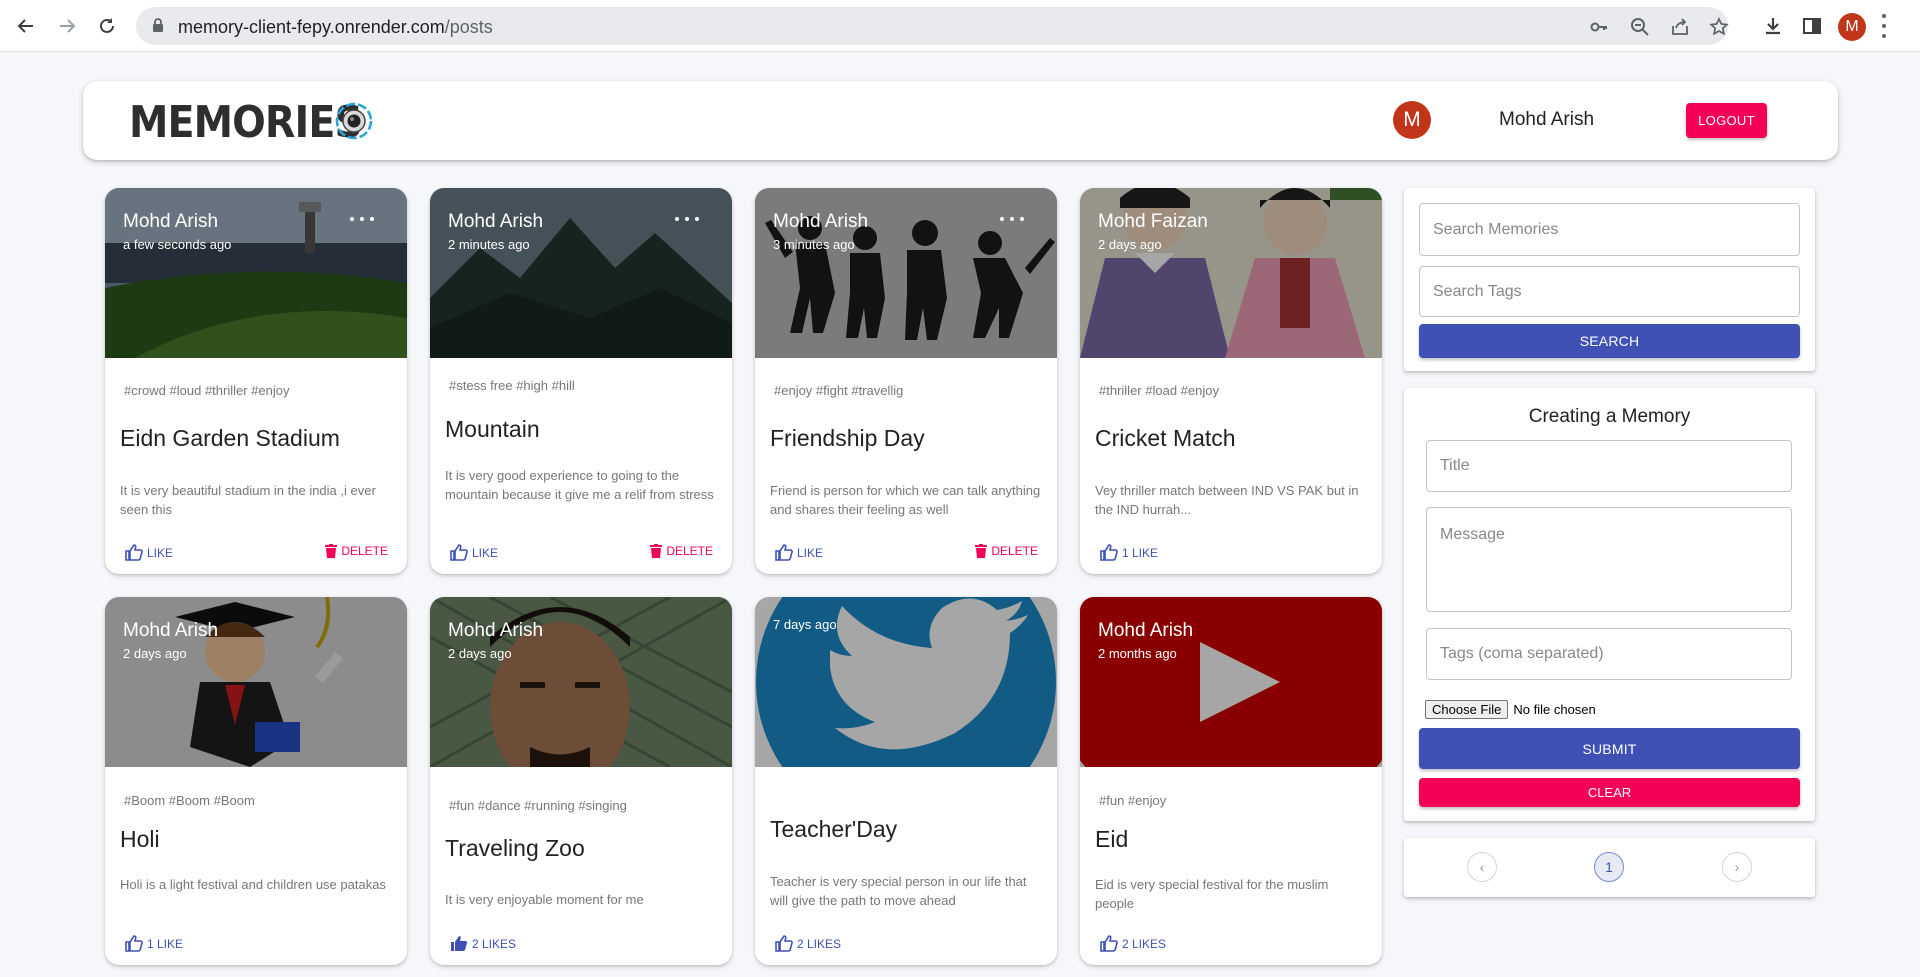 The image size is (1920, 977). What do you see at coordinates (933, 26) in the screenshot?
I see `address-bar: memory-client-fepy.onrender.com/posts` at bounding box center [933, 26].